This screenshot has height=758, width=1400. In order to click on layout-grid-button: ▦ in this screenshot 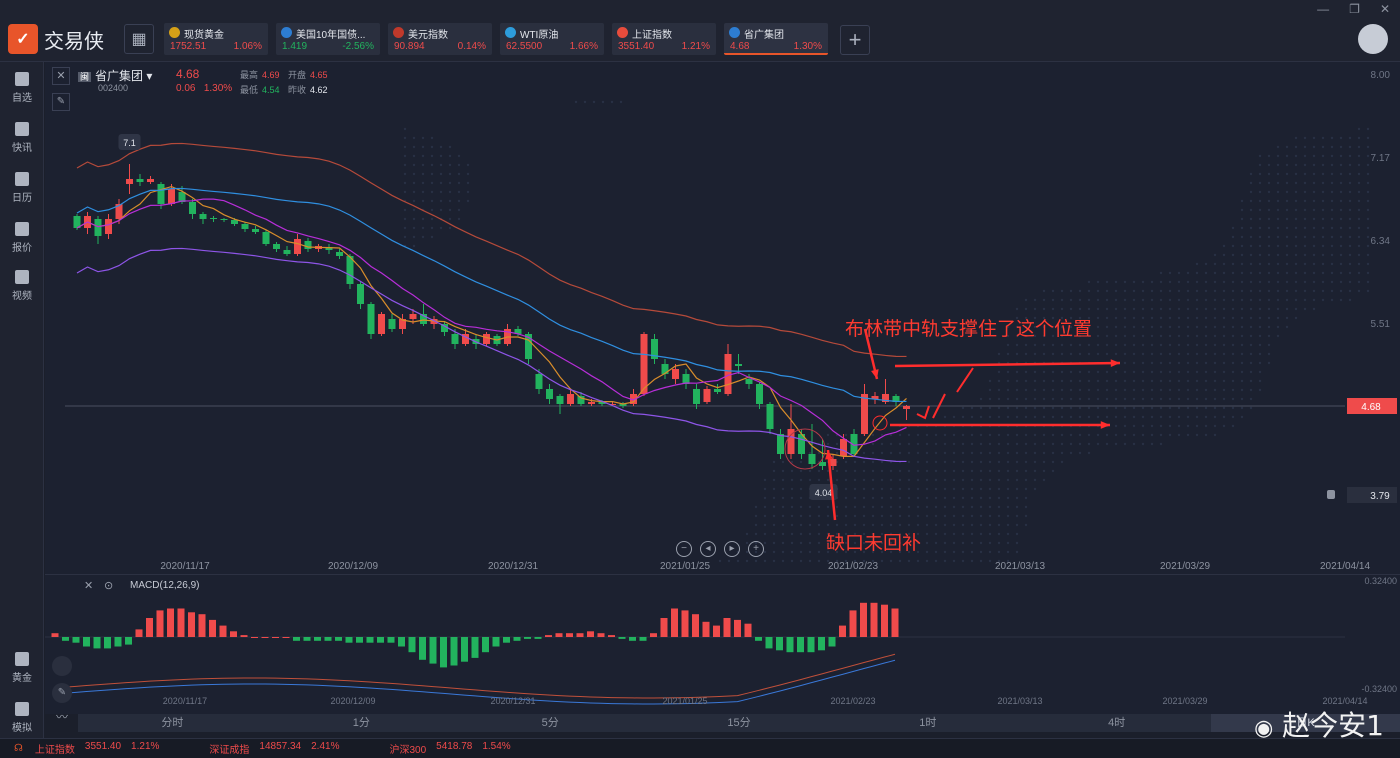, I will do `click(139, 39)`.